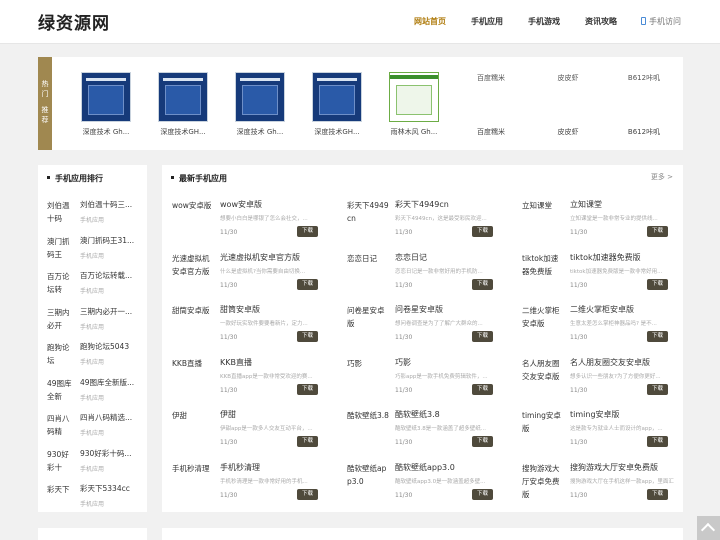  Describe the element at coordinates (252, 224) in the screenshot. I see `app-card: wow安卓版 wow安卓版 想要小白白是哪银了怎么会社交，... 11/30 下载` at that location.